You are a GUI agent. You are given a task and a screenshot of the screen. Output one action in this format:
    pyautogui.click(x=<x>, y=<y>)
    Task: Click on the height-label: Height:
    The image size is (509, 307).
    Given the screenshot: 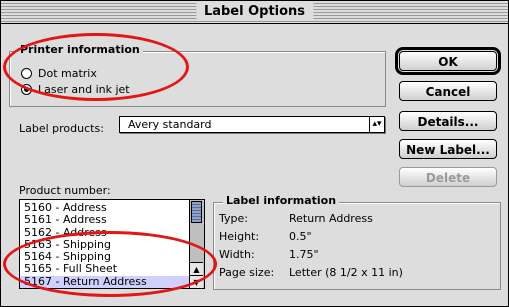 What is the action you would take?
    pyautogui.click(x=239, y=236)
    